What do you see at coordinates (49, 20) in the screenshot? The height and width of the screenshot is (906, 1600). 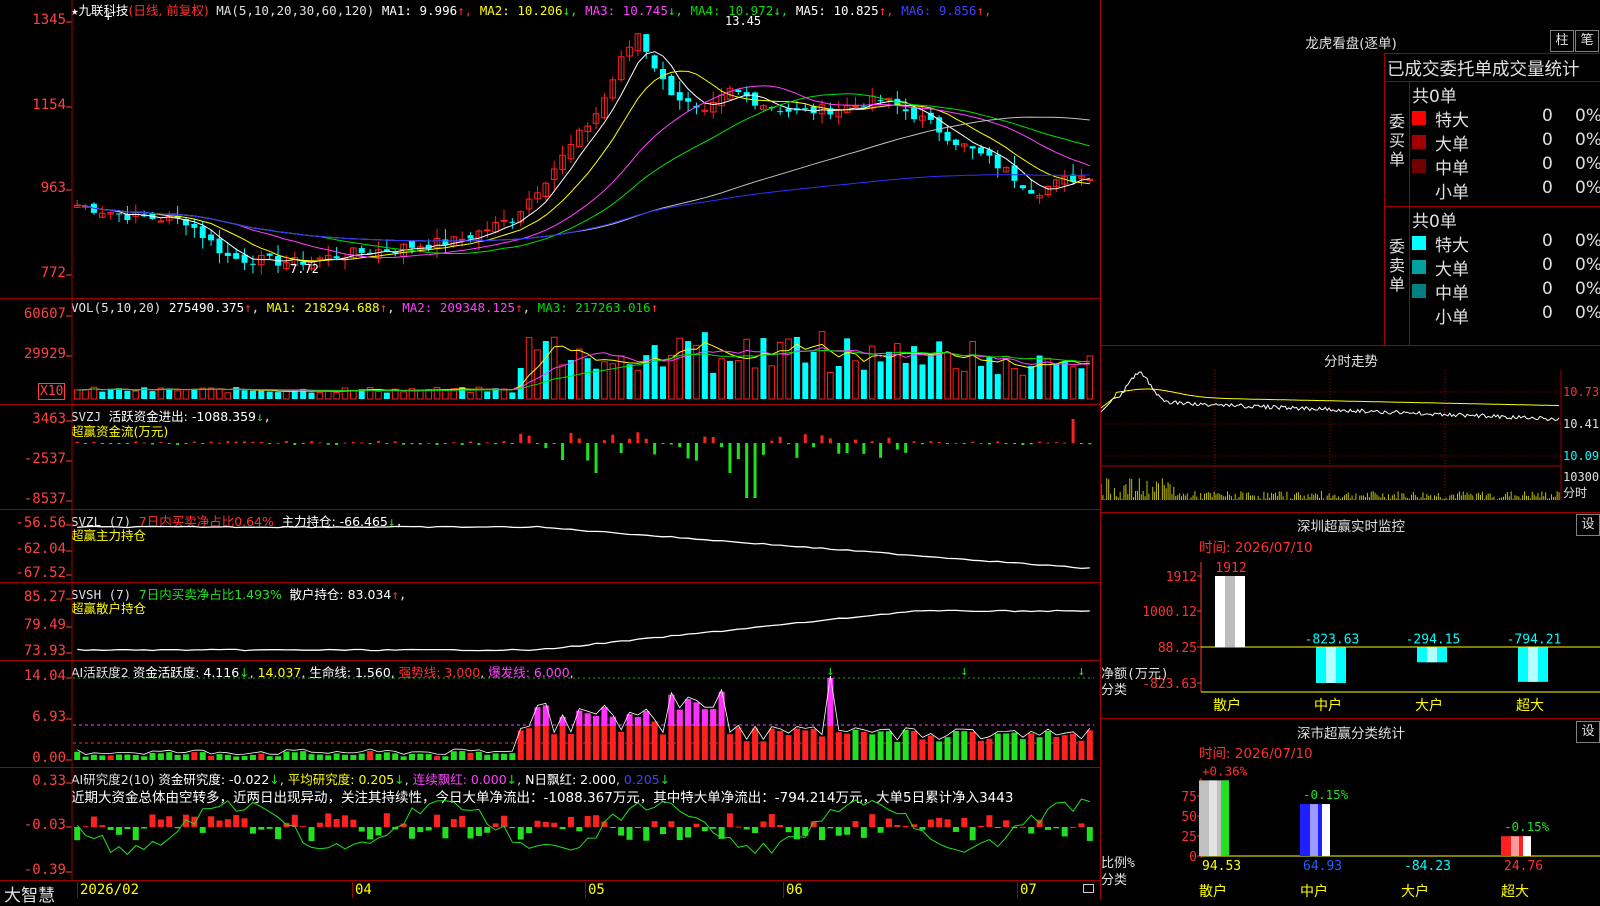 I see `price-axis-label: 1345` at bounding box center [49, 20].